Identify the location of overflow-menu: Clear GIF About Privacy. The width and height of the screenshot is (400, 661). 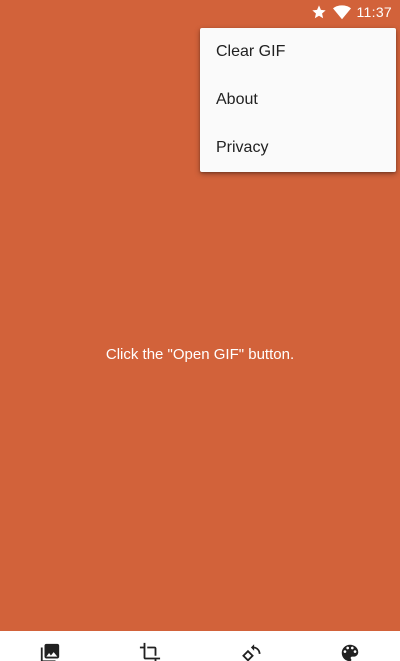
(298, 100).